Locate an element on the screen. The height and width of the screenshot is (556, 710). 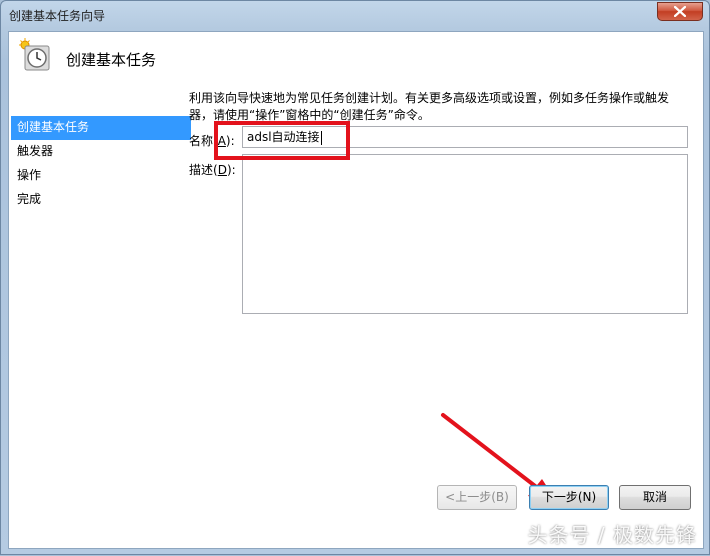
task-clock-icon is located at coordinates (36, 55).